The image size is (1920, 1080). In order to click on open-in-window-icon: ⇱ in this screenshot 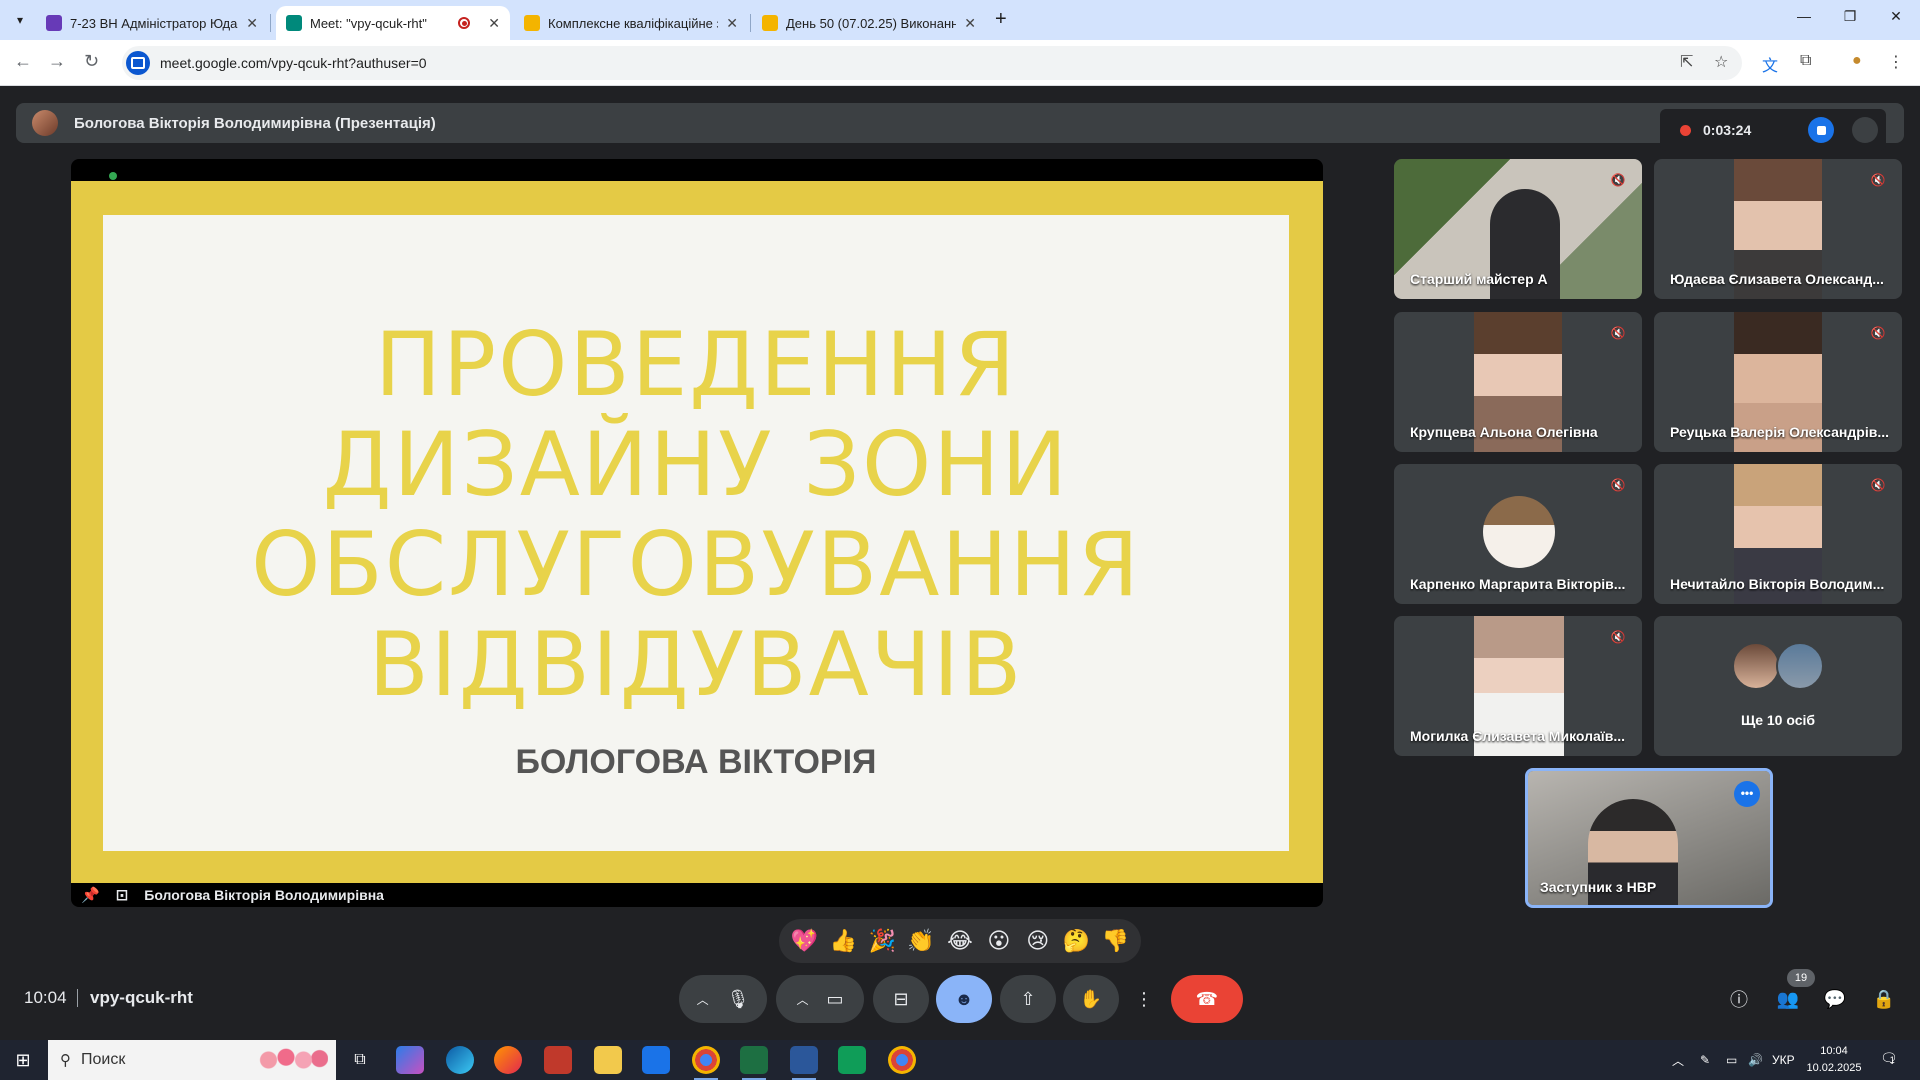, I will do `click(1686, 62)`.